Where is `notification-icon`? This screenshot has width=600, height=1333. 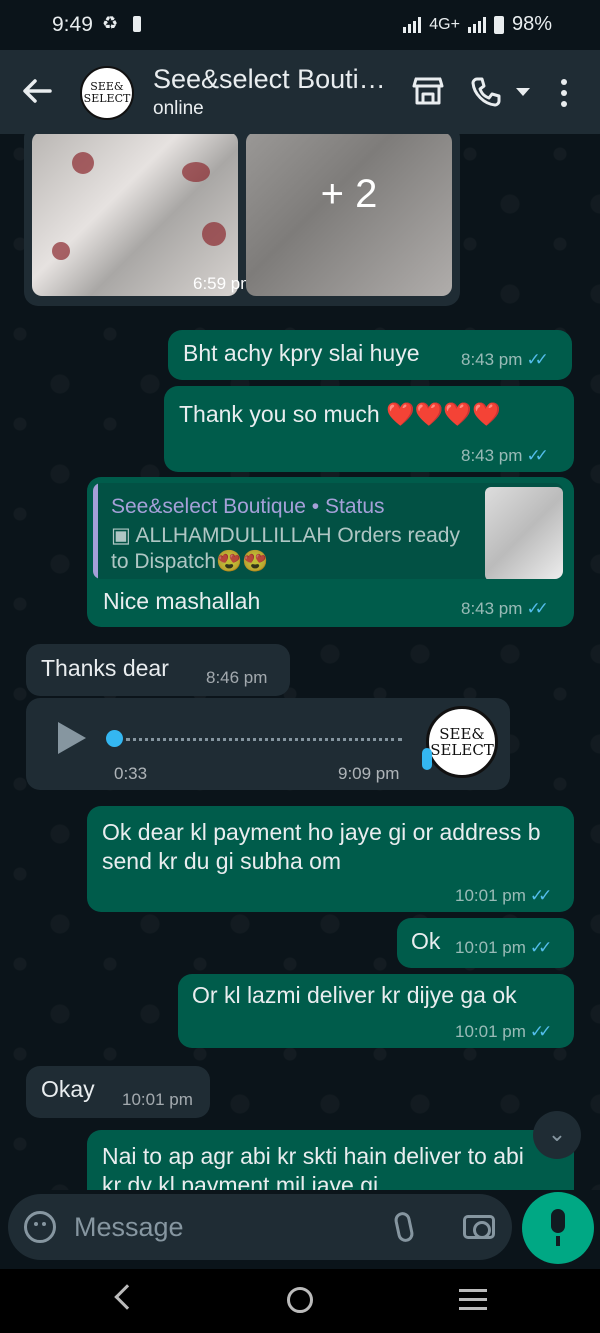 notification-icon is located at coordinates (137, 24).